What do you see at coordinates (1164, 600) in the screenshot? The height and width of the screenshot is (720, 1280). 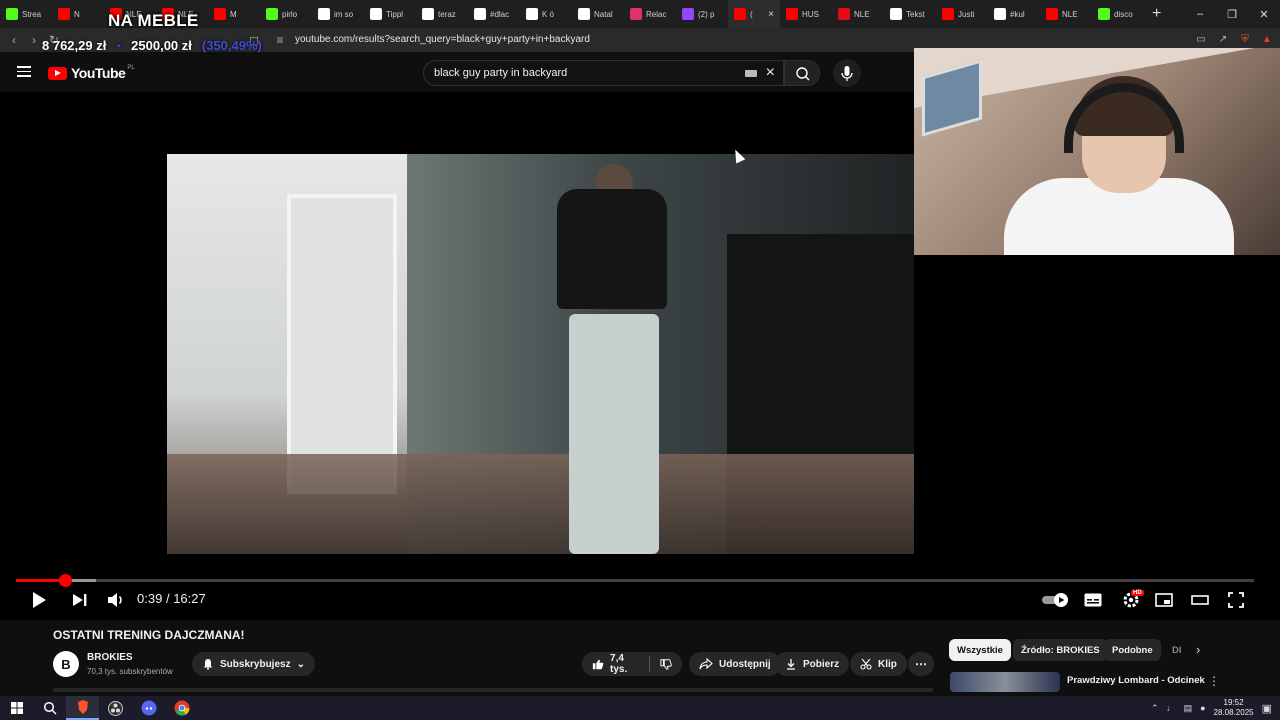 I see `miniplayer-button` at bounding box center [1164, 600].